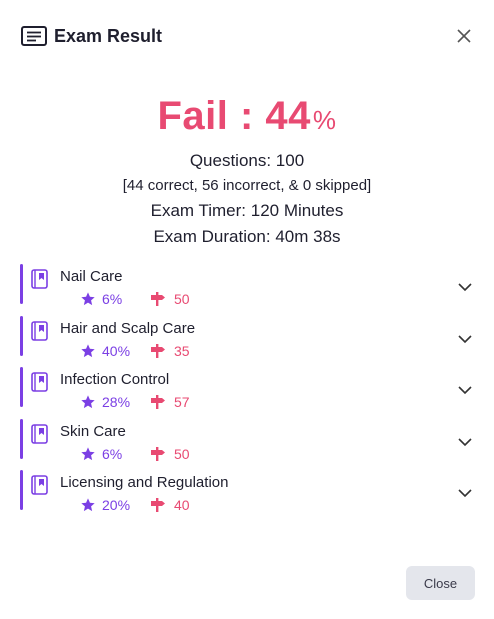 This screenshot has height=619, width=494. Describe the element at coordinates (34, 36) in the screenshot. I see `document-lines-icon` at that location.